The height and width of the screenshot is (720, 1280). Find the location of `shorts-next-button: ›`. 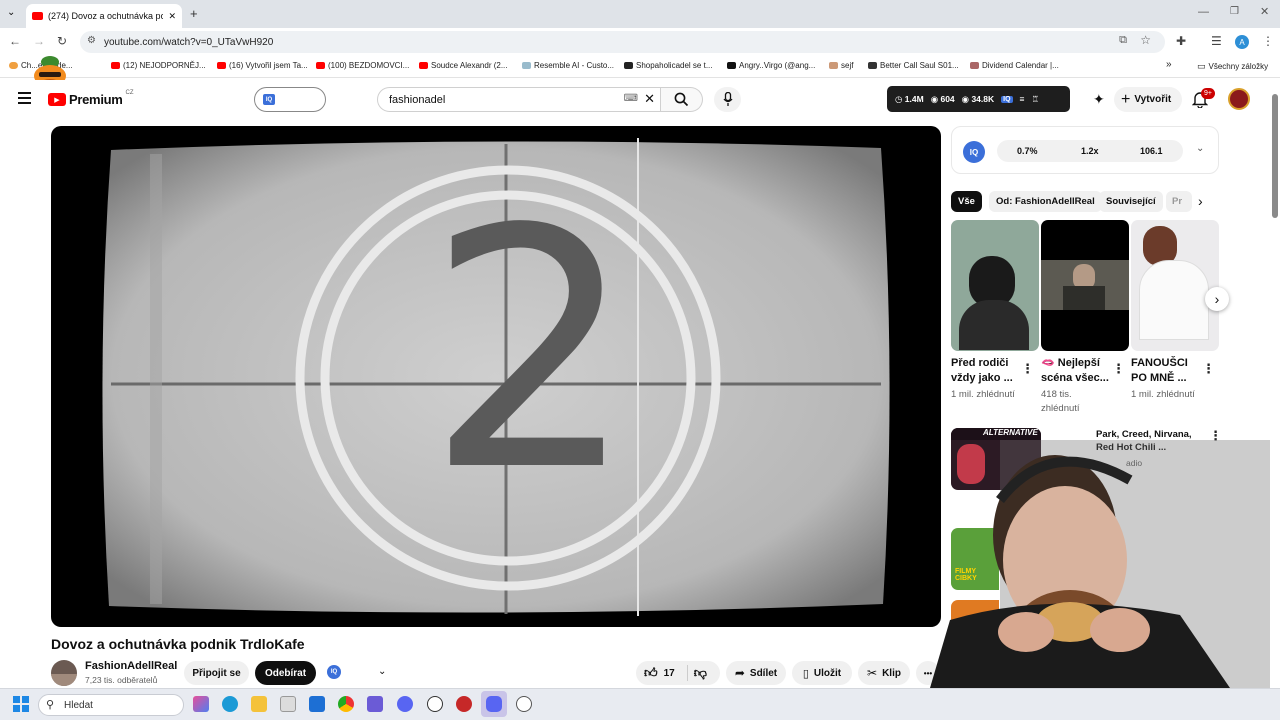

shorts-next-button: › is located at coordinates (1217, 299).